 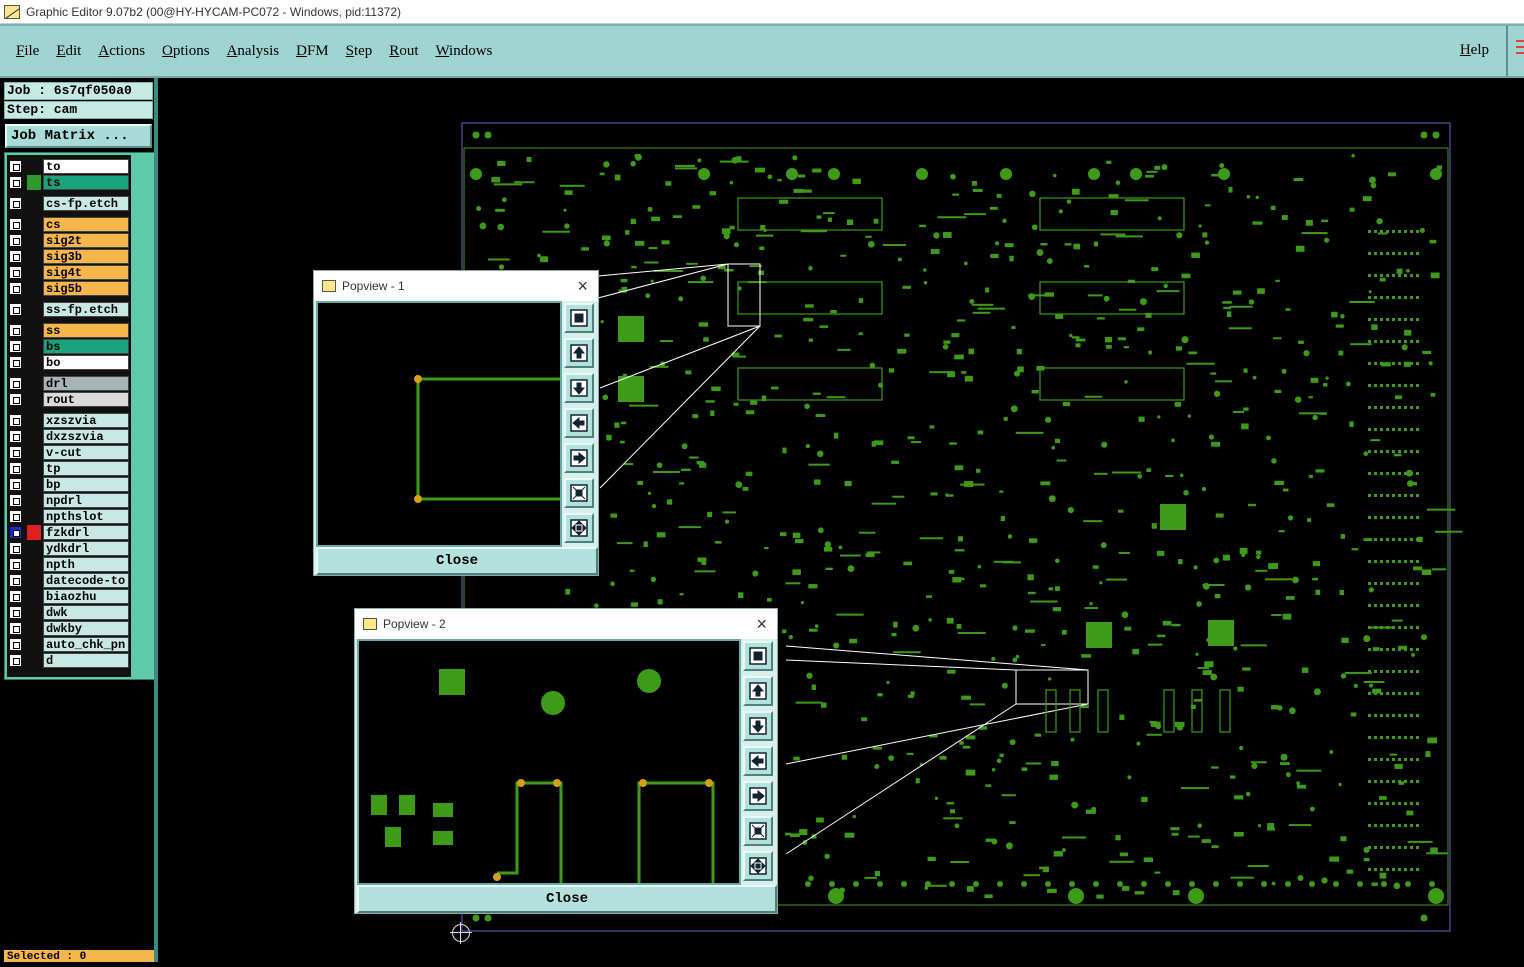 I want to click on layer-name: sig3b, so click(x=86, y=256).